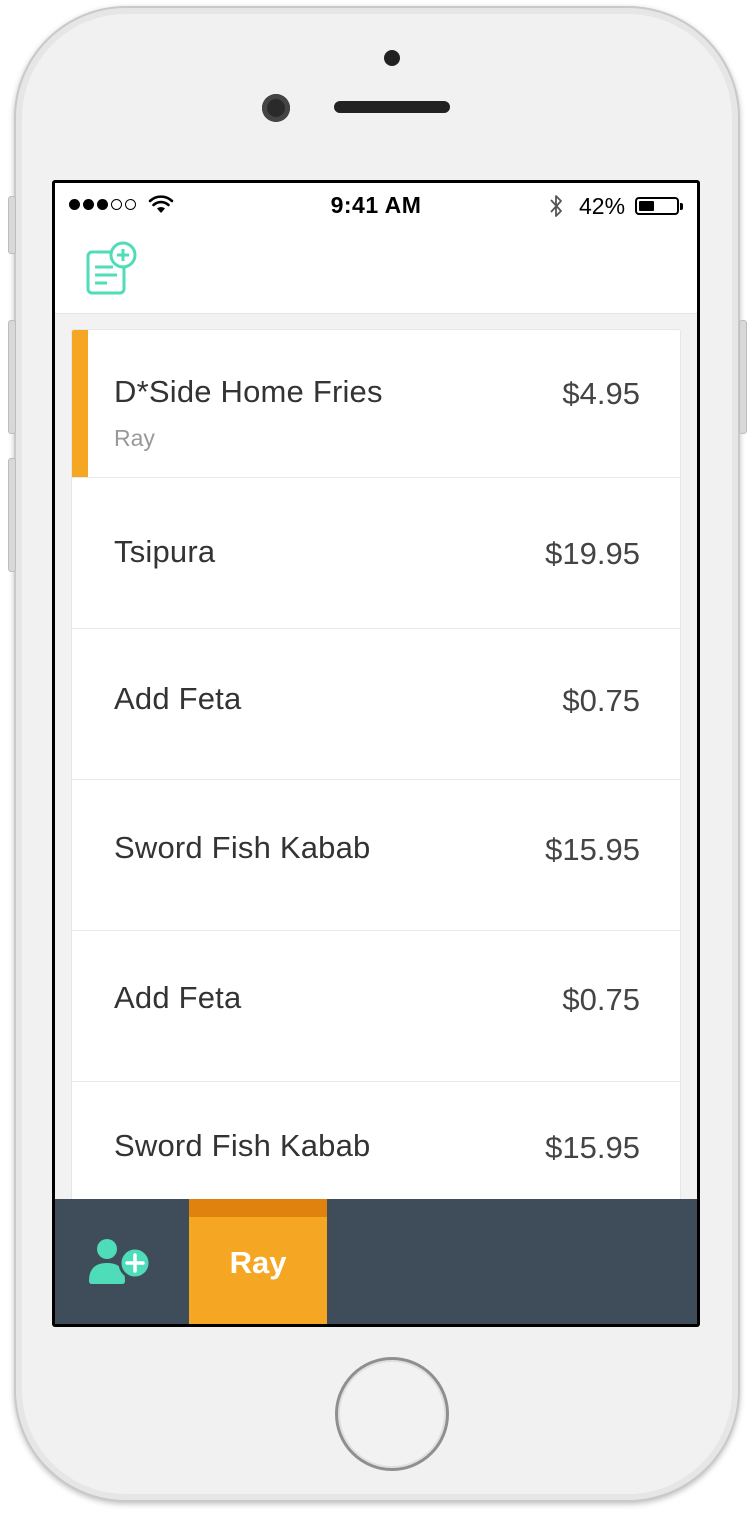 Image resolution: width=753 pixels, height=1516 pixels. Describe the element at coordinates (376, 206) in the screenshot. I see `status-bar: 9:41 AM 42%` at that location.